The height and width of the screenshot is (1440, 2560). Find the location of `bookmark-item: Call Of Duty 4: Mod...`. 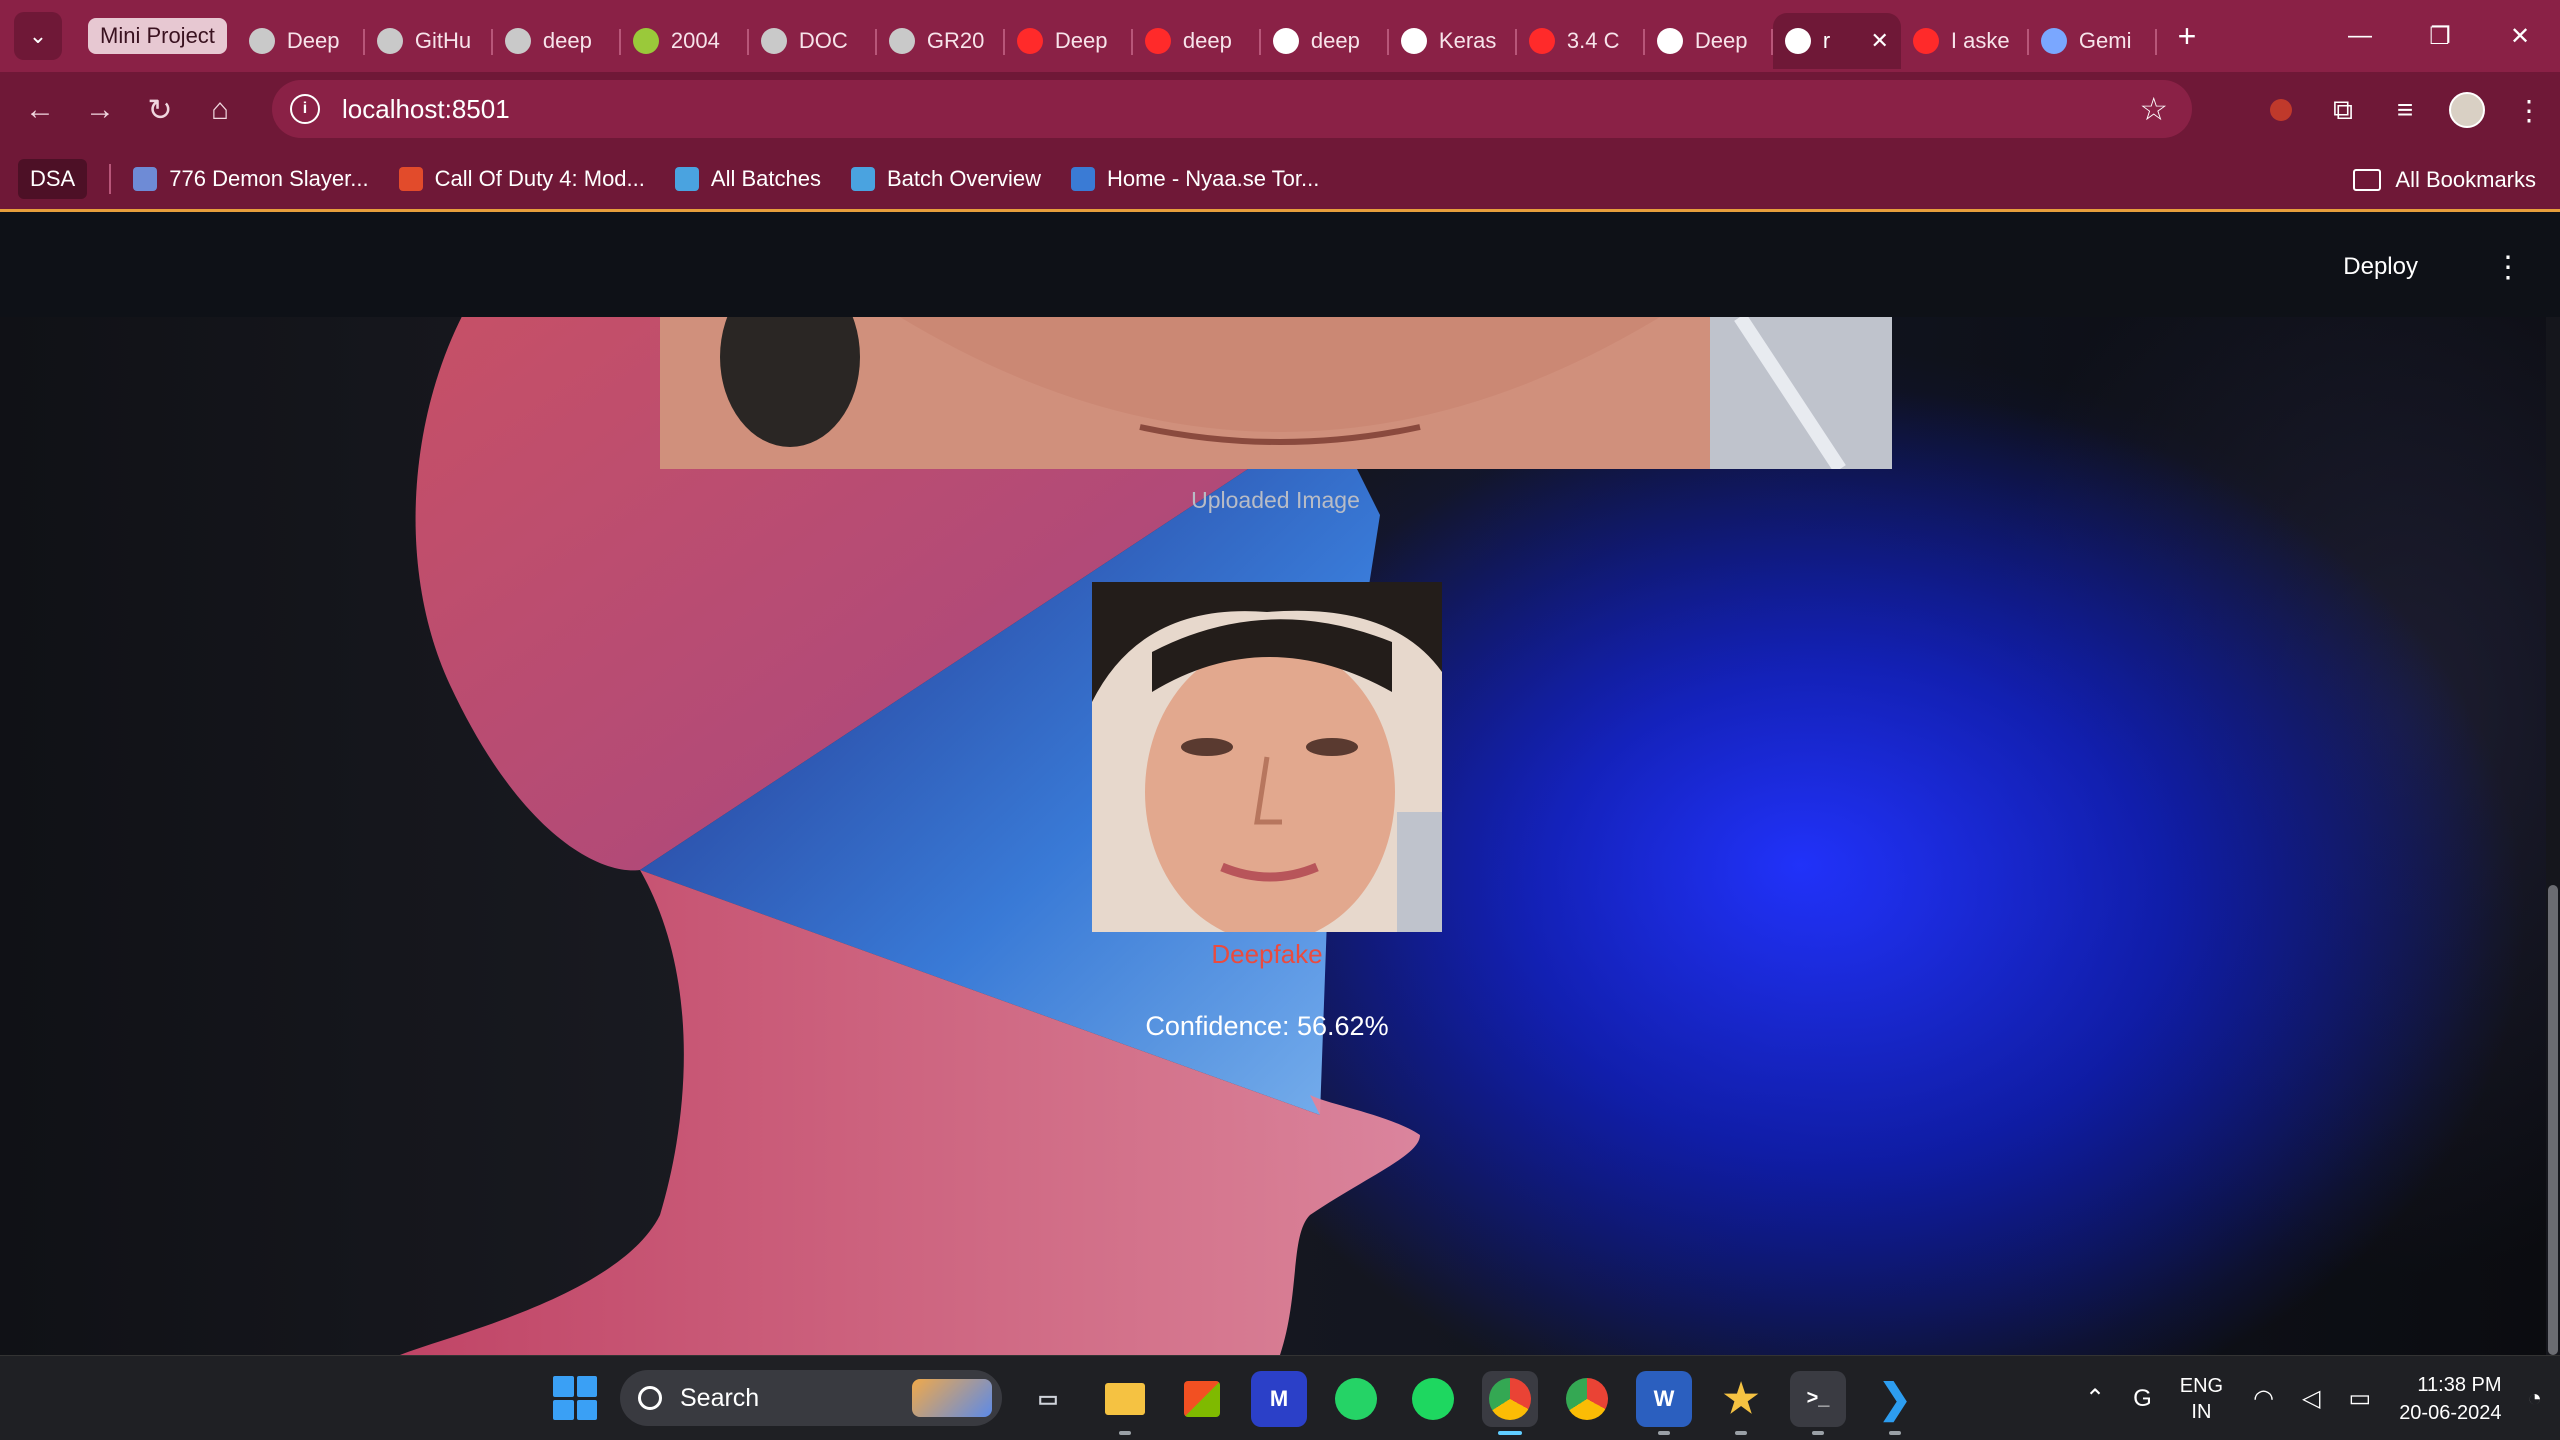

bookmark-item: Call Of Duty 4: Mod... is located at coordinates (521, 179).